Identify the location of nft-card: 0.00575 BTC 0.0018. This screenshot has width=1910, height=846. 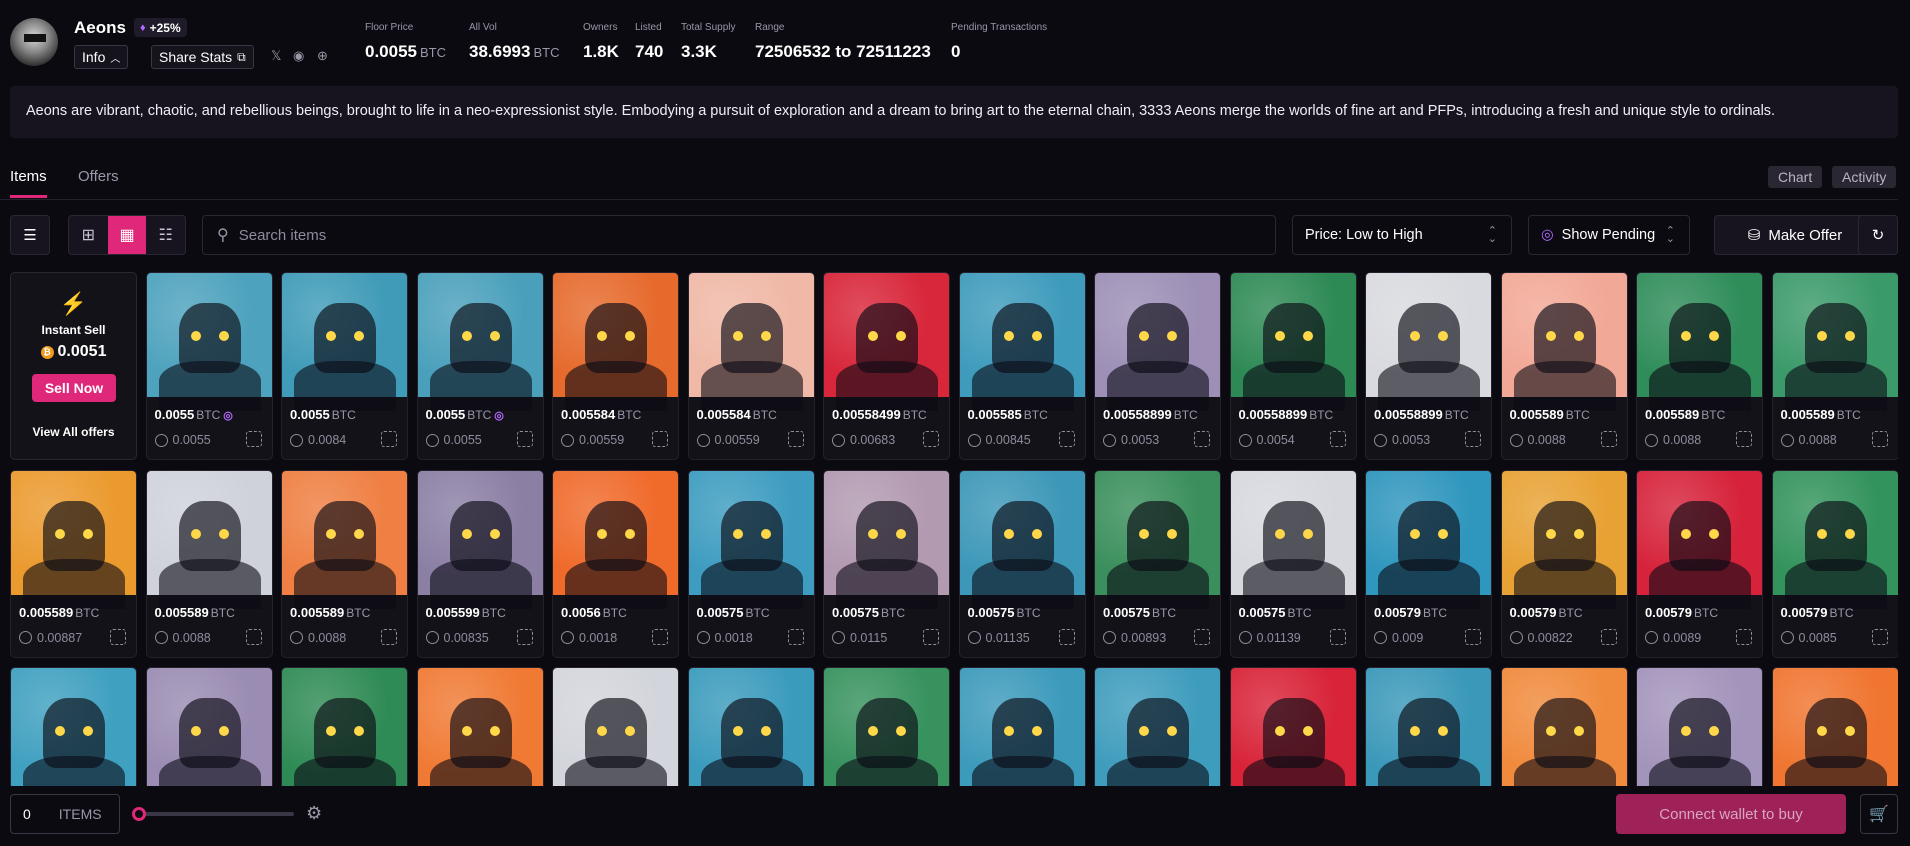
(751, 563).